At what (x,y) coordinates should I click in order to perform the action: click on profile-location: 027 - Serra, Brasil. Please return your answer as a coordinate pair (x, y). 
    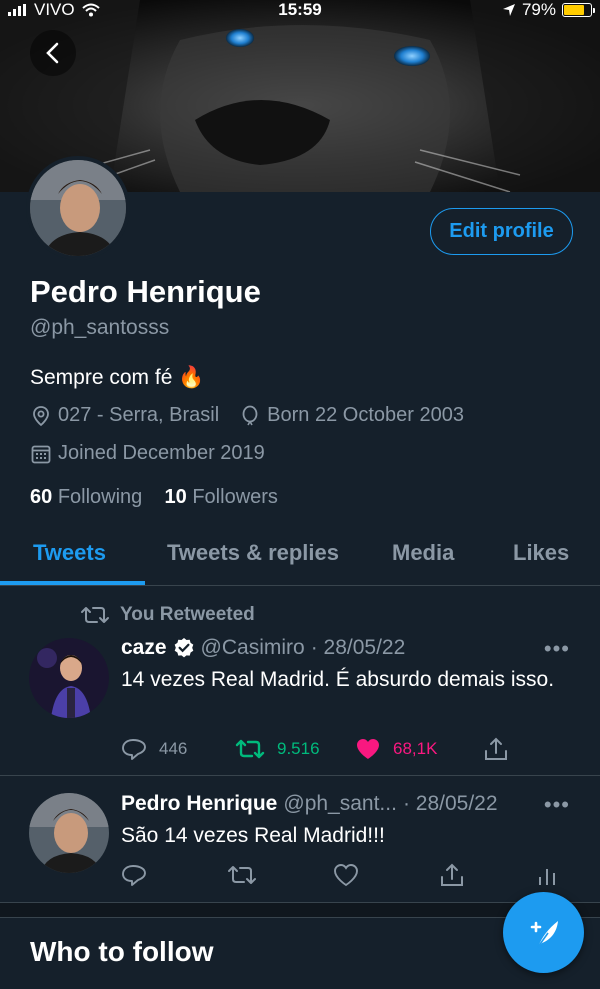
    Looking at the image, I should click on (139, 415).